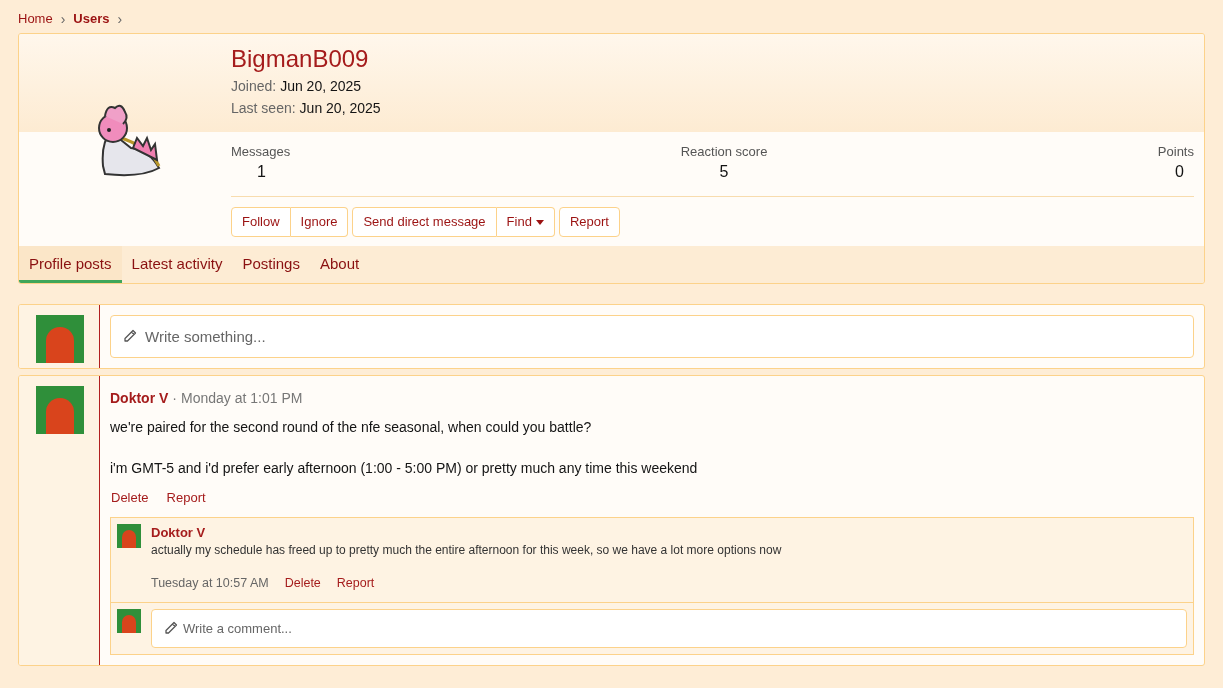 The image size is (1223, 688). I want to click on post-text: we're paired for the second round of the nfe seasonal, when could you battle?, so click(351, 427).